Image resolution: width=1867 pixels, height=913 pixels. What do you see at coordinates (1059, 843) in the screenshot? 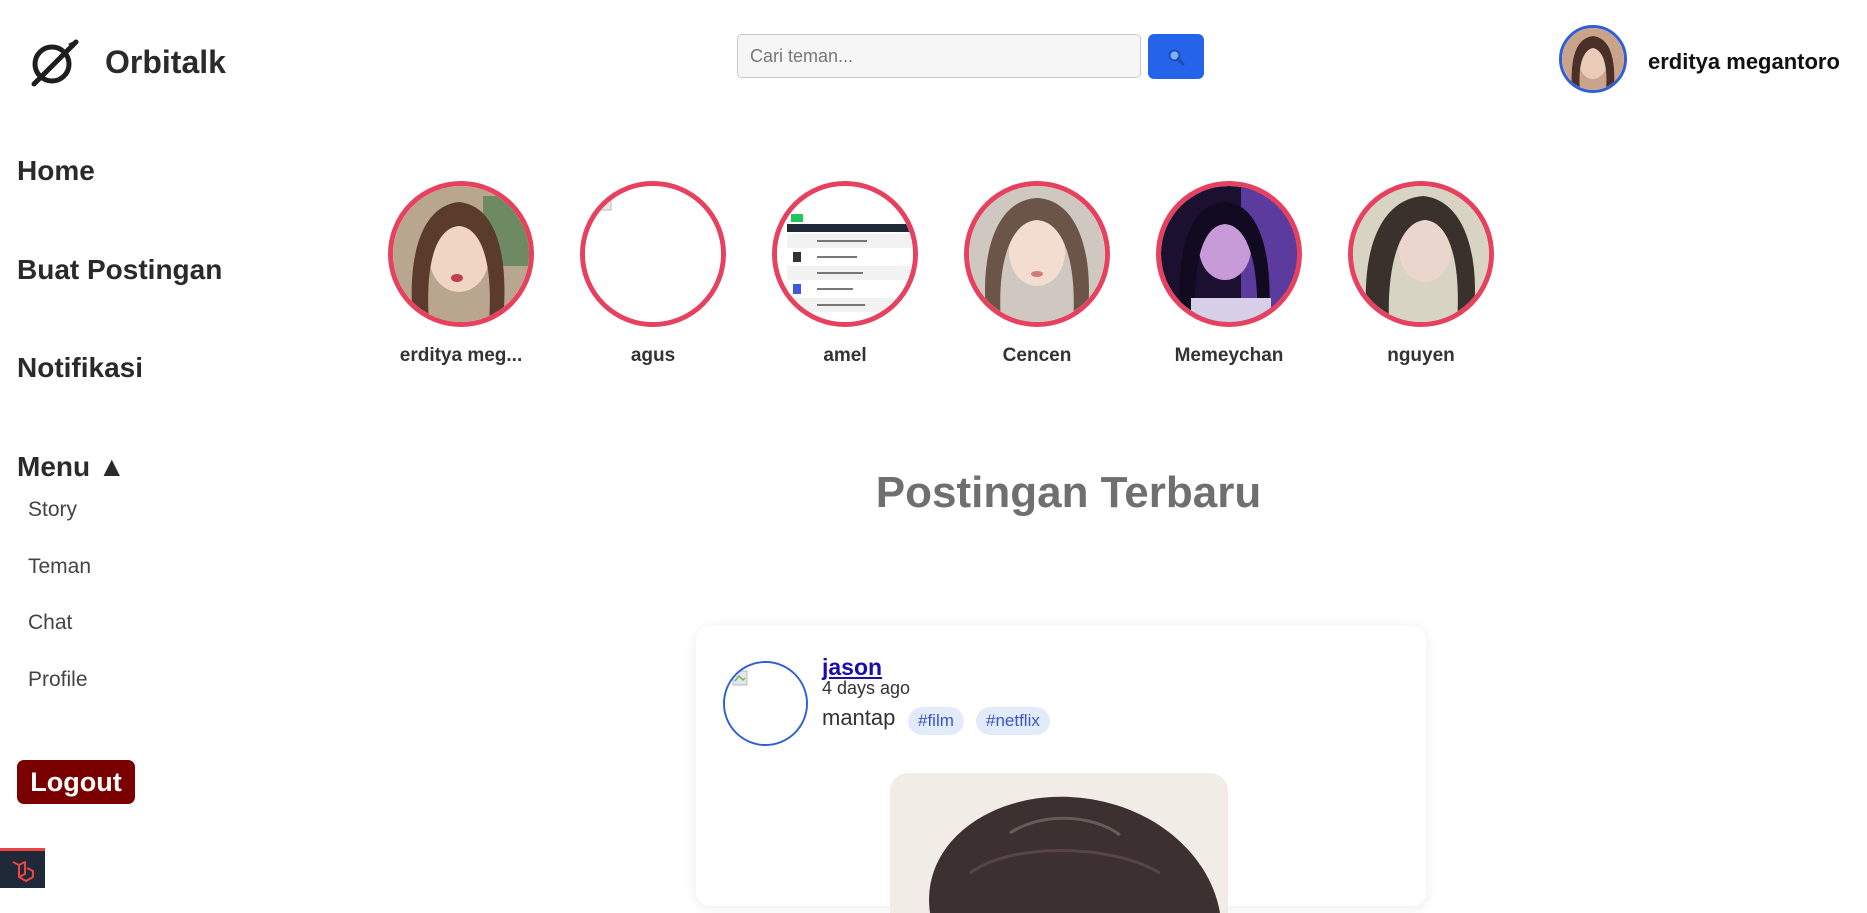
I see `post-image` at bounding box center [1059, 843].